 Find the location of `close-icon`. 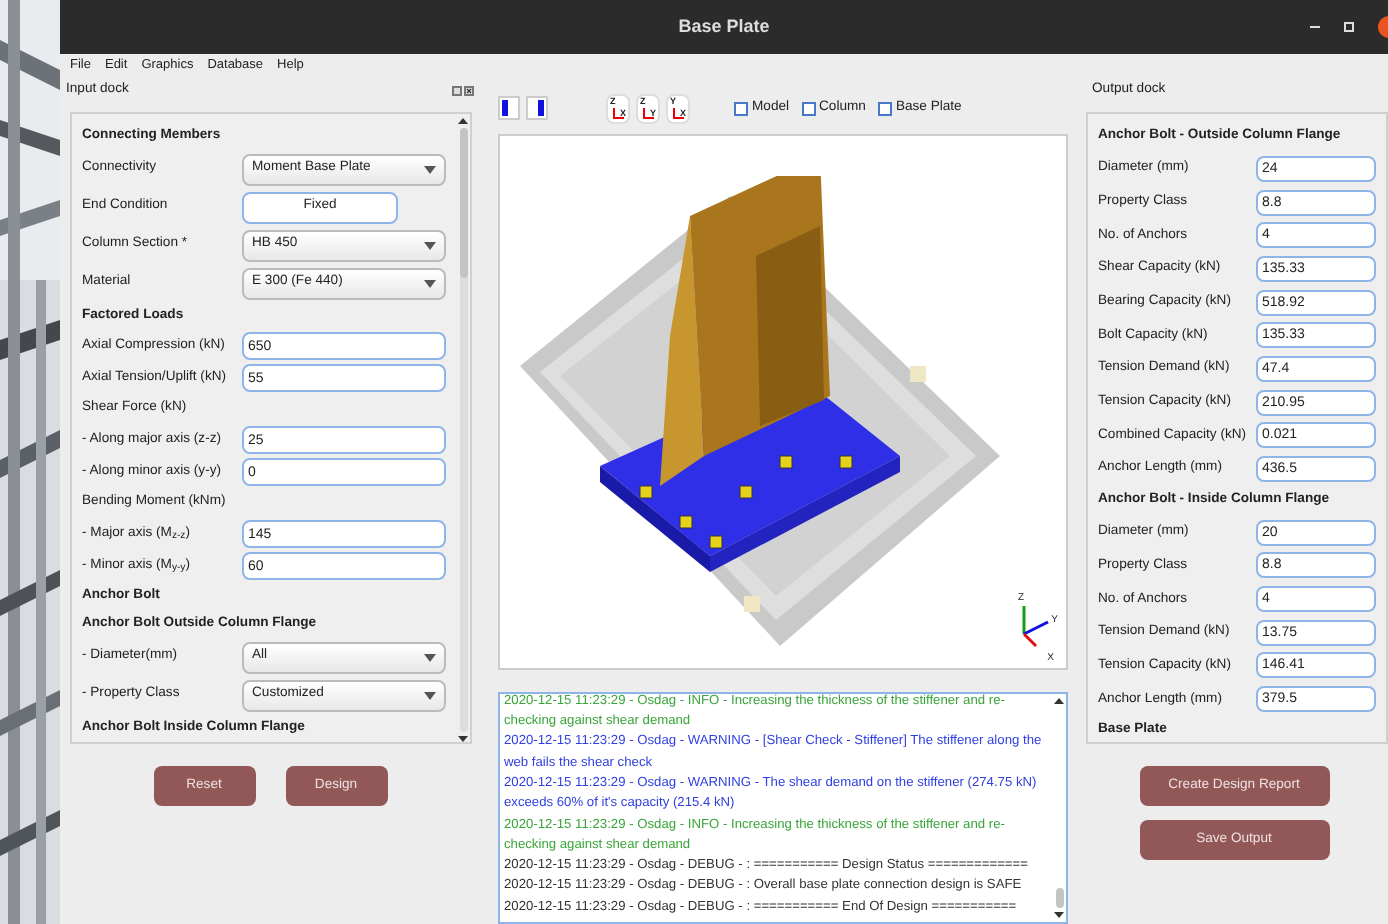

close-icon is located at coordinates (469, 90).